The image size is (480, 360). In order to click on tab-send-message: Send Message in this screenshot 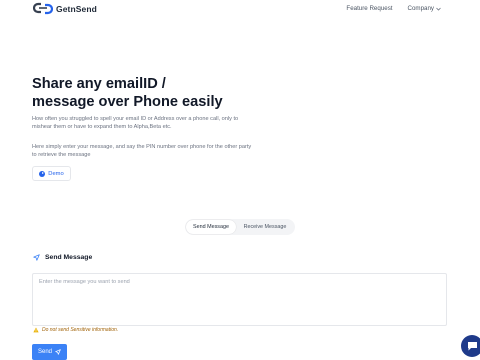, I will do `click(211, 227)`.